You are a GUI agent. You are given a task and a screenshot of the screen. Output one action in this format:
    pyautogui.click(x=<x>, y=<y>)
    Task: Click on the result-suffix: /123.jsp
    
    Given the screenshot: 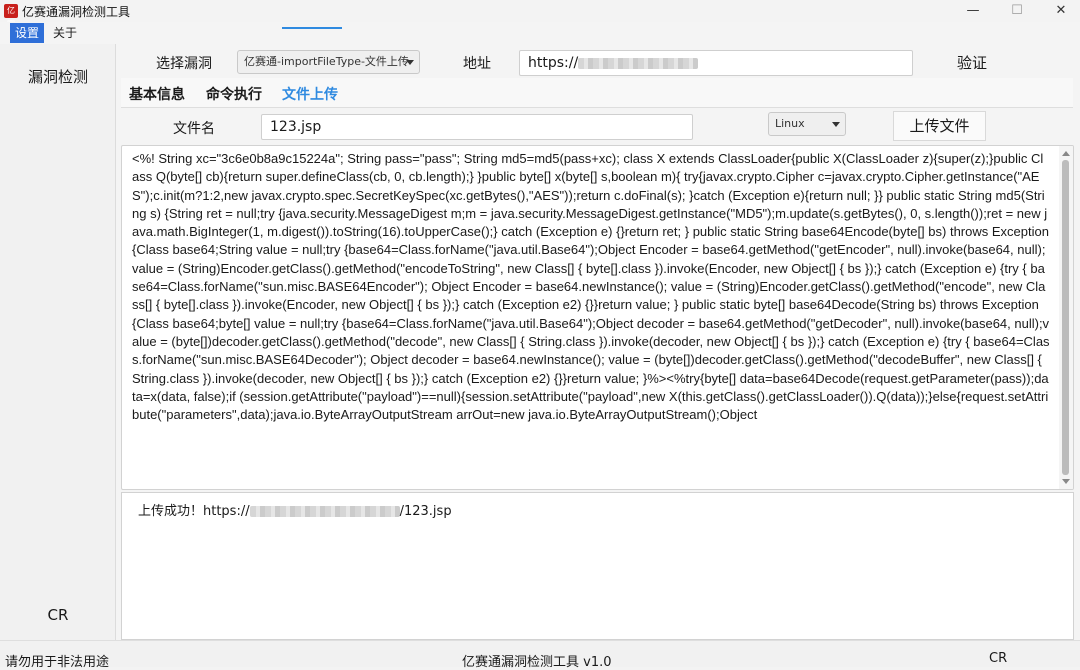 What is the action you would take?
    pyautogui.click(x=425, y=511)
    